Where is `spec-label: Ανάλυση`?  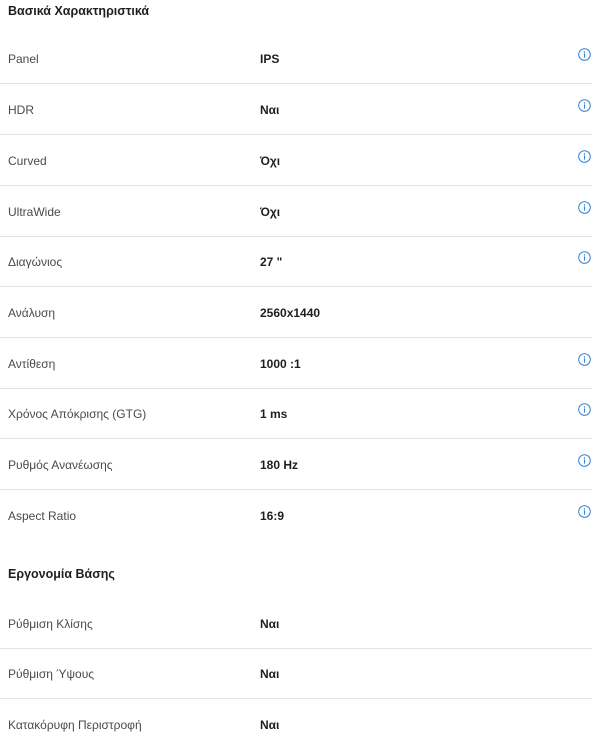 spec-label: Ανάλυση is located at coordinates (32, 312).